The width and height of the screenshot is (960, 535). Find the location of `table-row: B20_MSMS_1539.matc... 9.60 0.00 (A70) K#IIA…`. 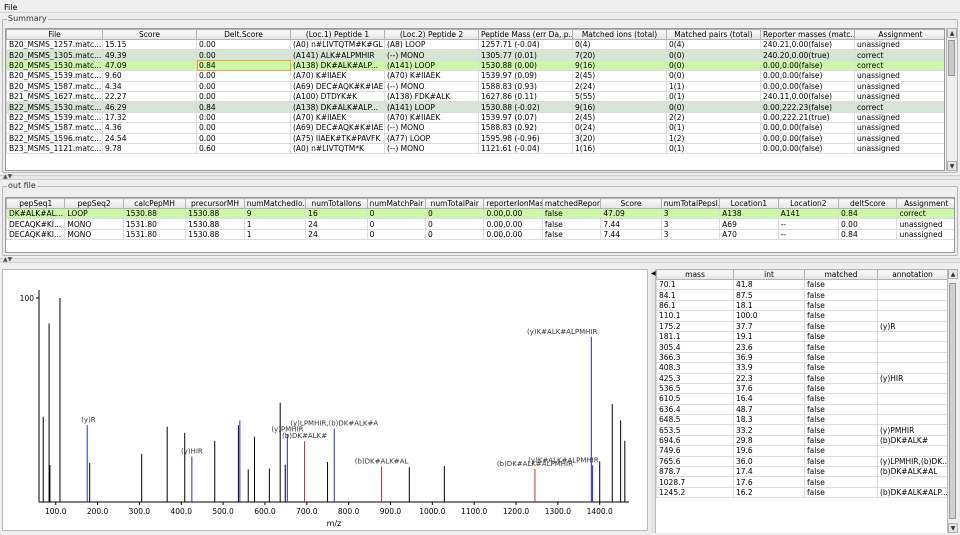

table-row: B20_MSMS_1539.matc... 9.60 0.00 (A70) K#IIA… is located at coordinates (475, 76).